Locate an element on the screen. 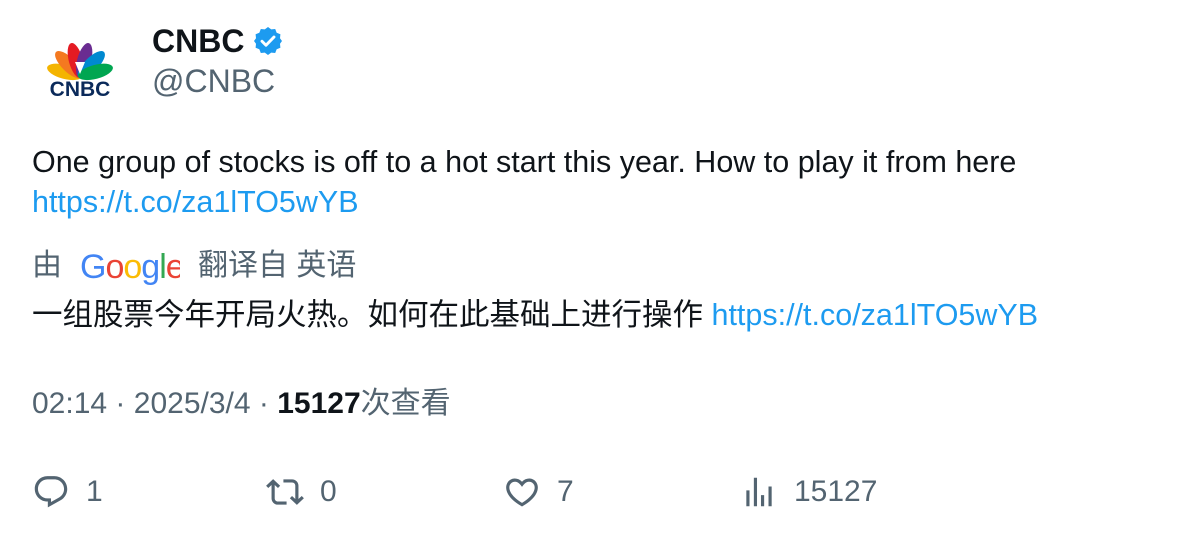 The height and width of the screenshot is (538, 1196). views-count: 15127 is located at coordinates (319, 403).